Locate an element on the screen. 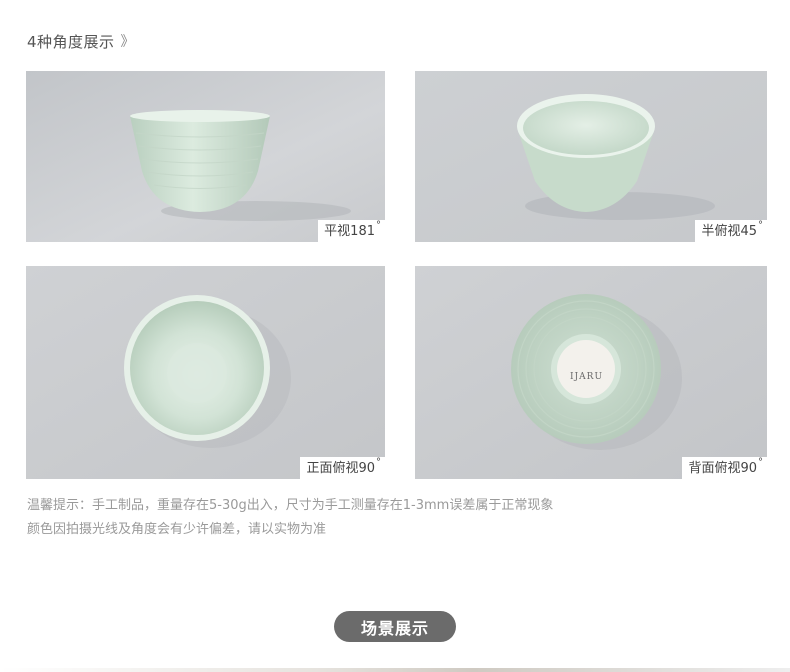 The image size is (790, 672). next-section-preview is located at coordinates (395, 670).